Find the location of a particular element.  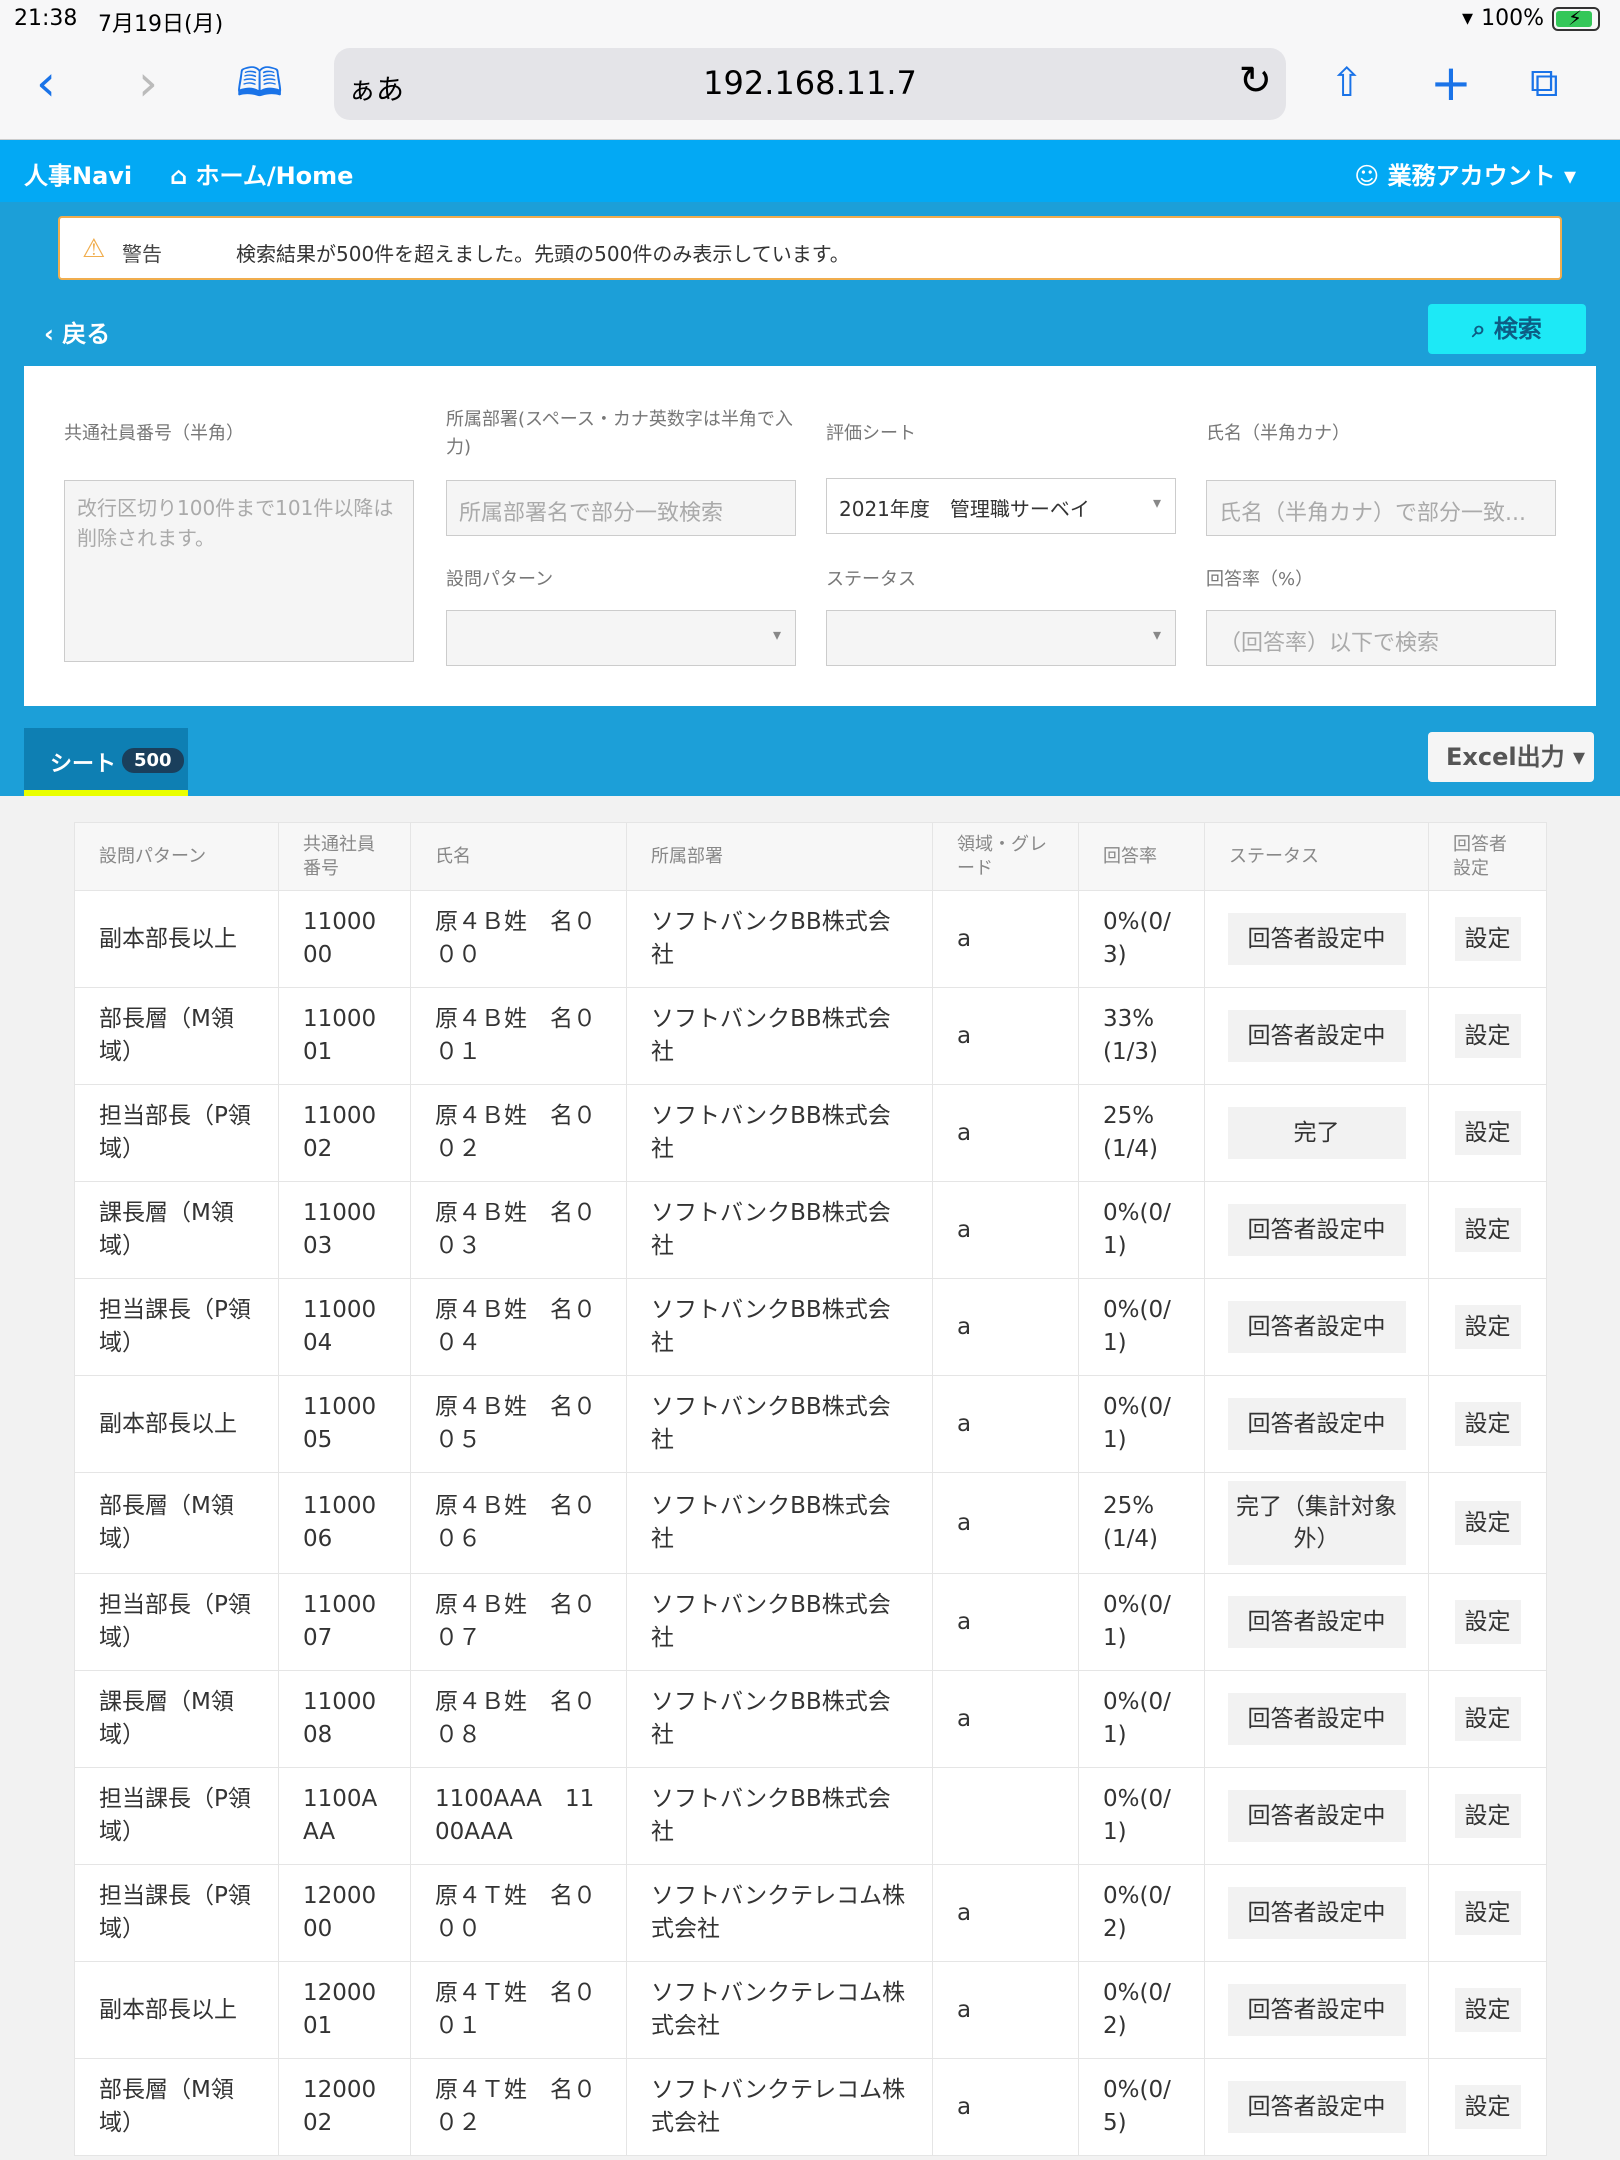

department-cell: ソフトバンクテレコム株式会社 is located at coordinates (779, 1913).